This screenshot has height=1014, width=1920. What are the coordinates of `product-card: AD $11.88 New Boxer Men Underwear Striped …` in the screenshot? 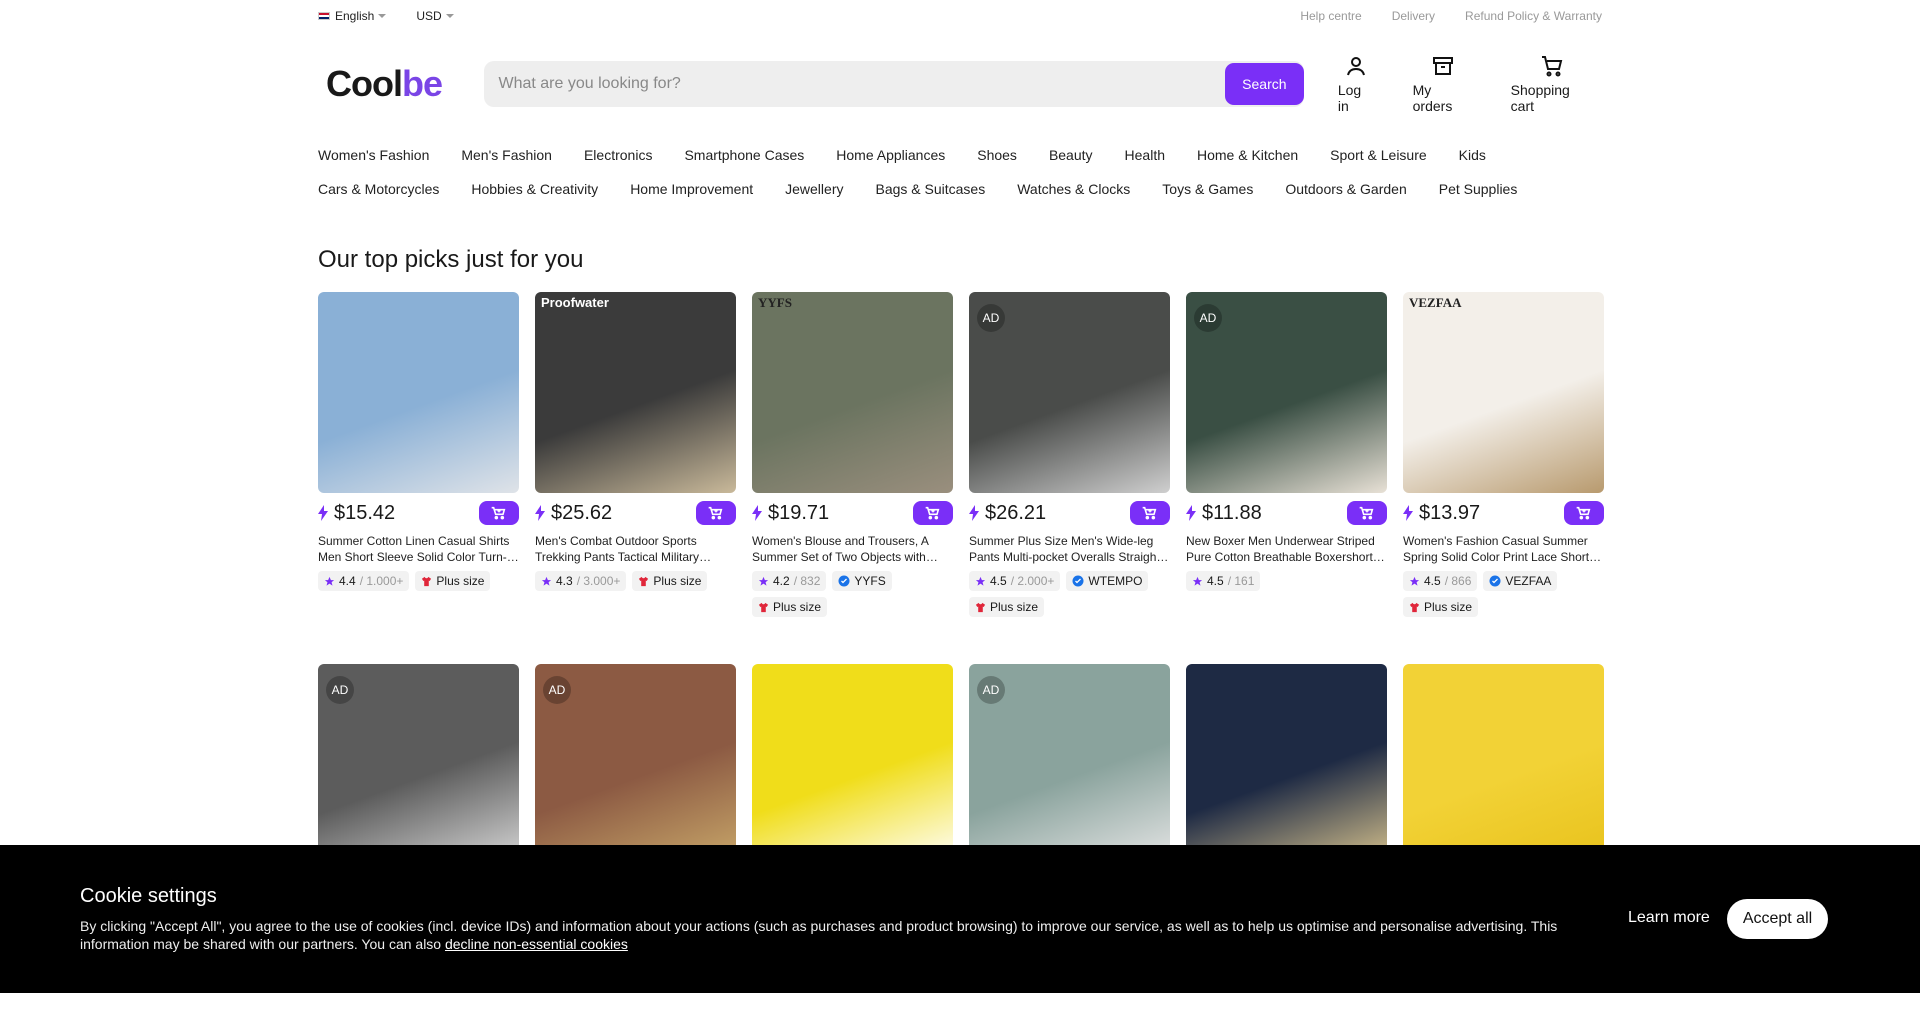 It's located at (1286, 467).